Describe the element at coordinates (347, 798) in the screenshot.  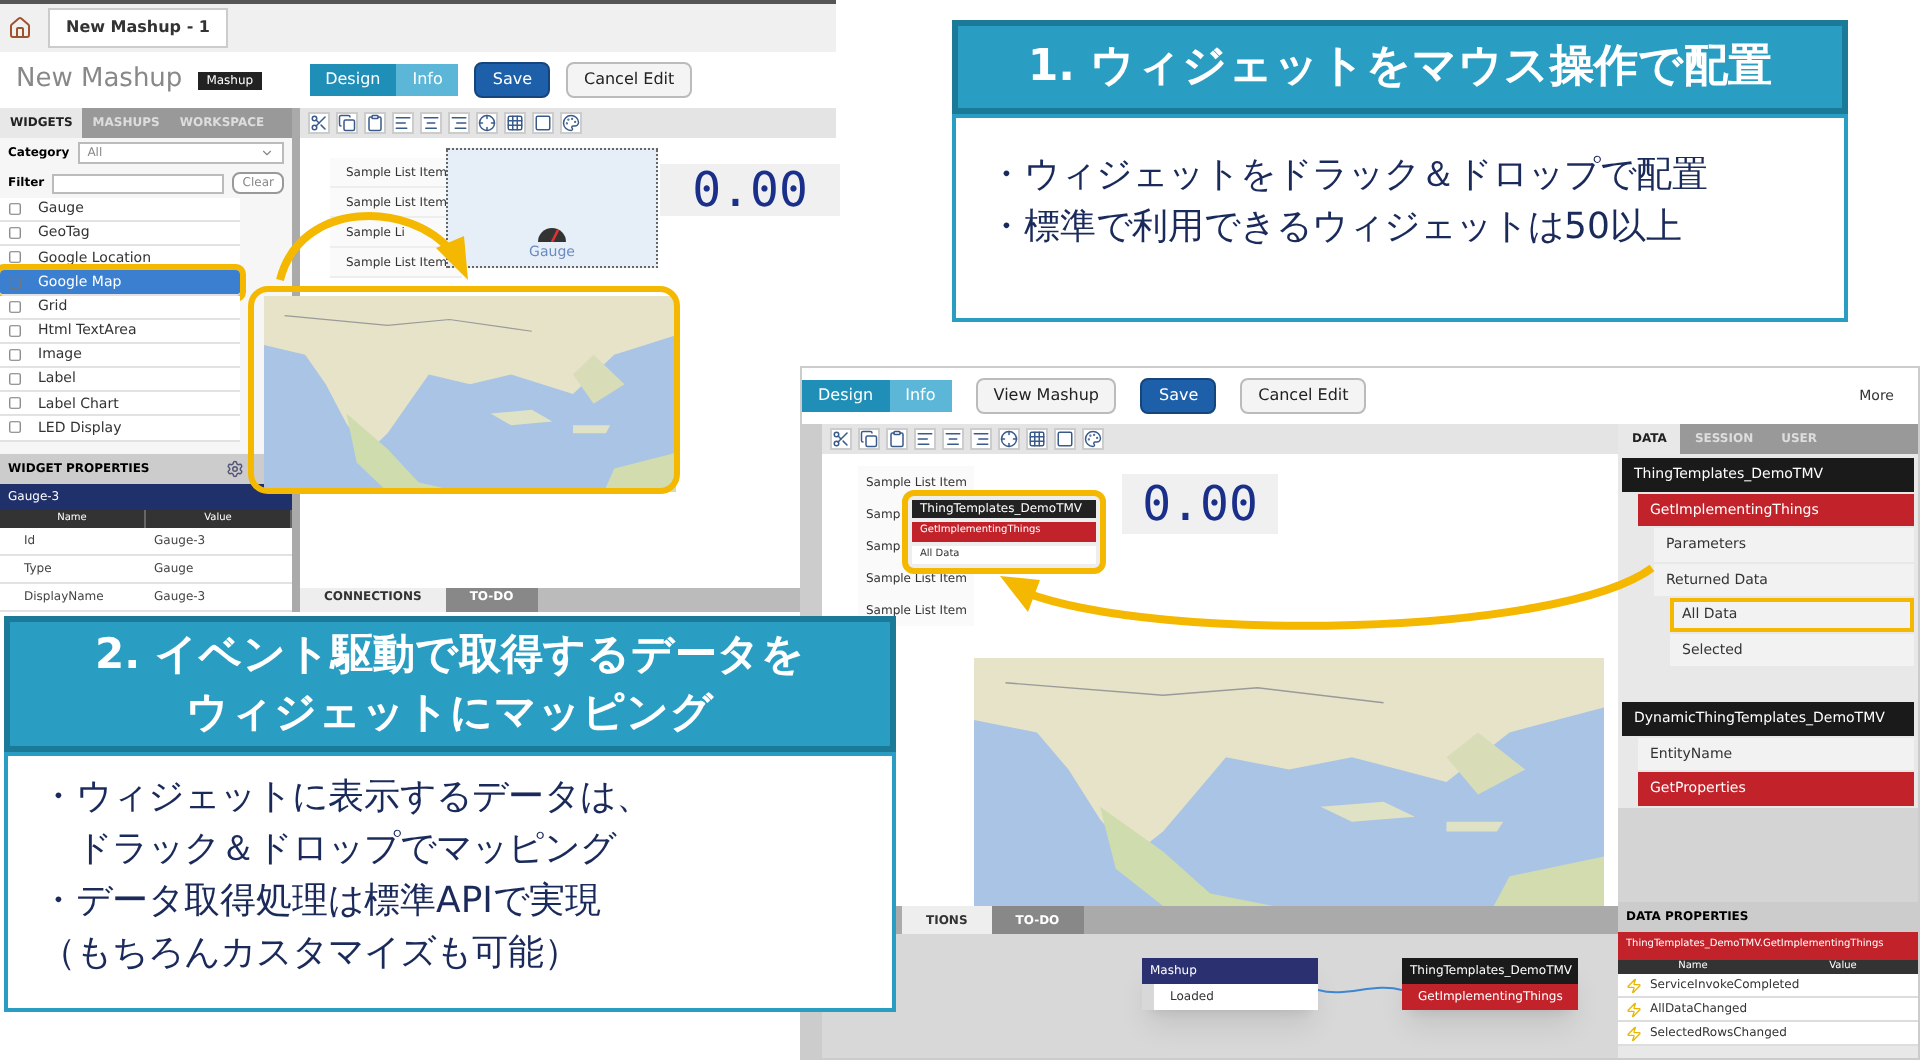
I see `bullet-text: ・ウィジェットに表示するデータは、` at that location.